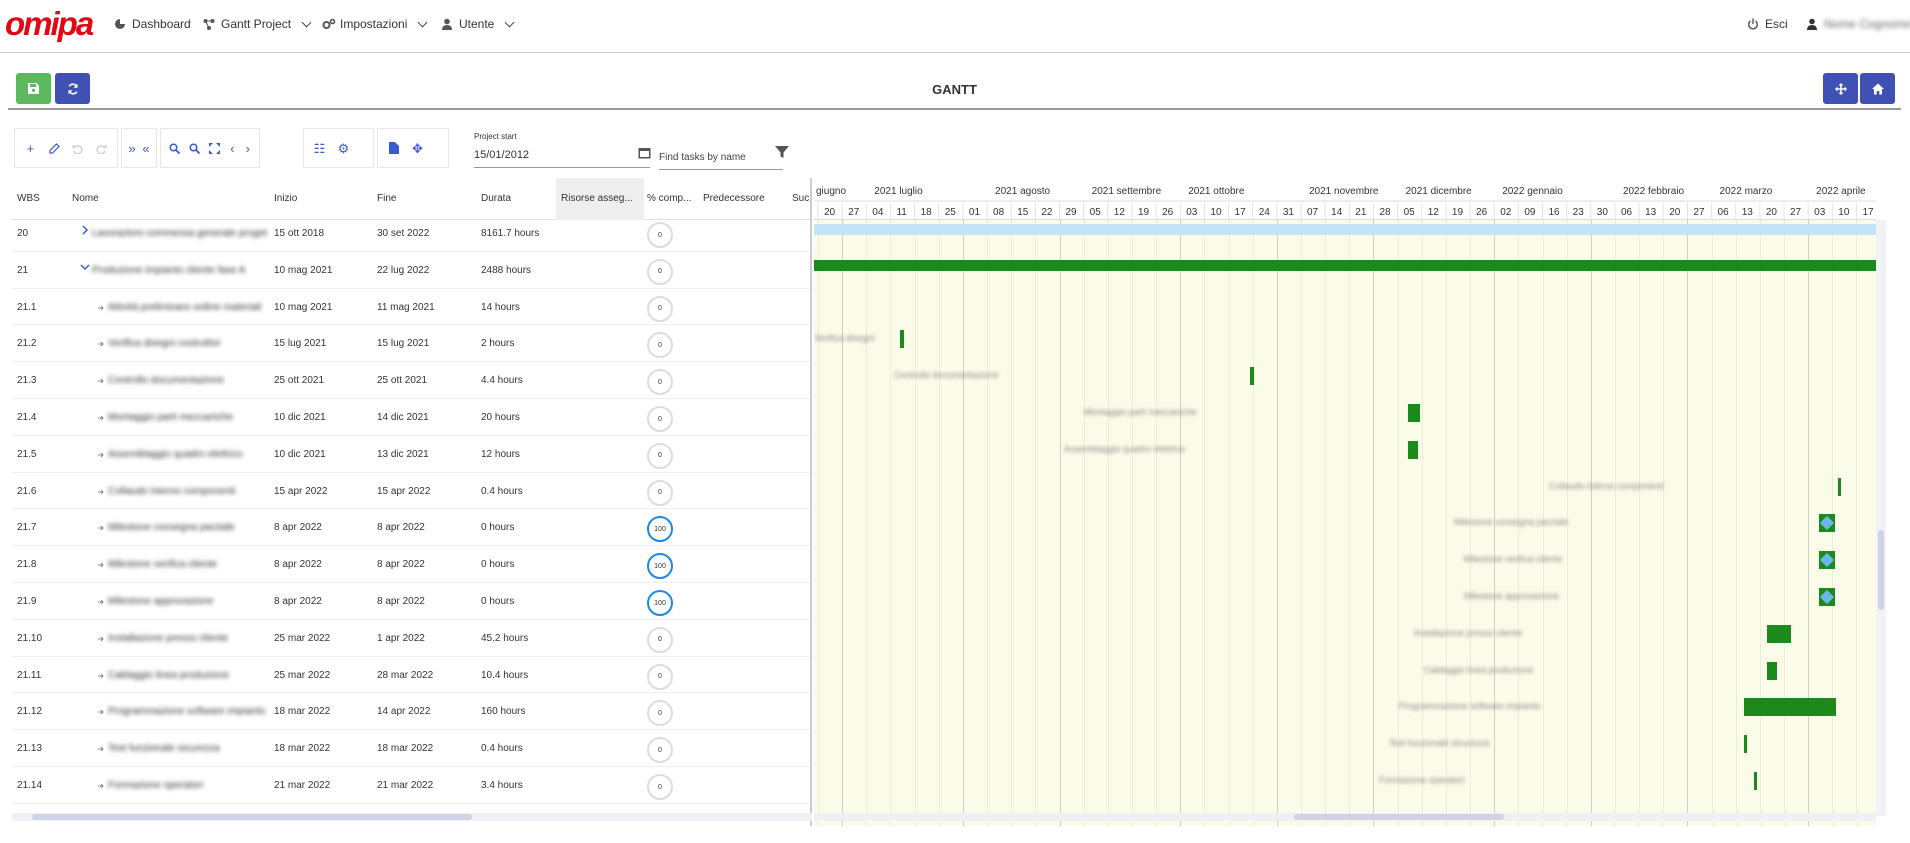 The width and height of the screenshot is (1910, 843). Describe the element at coordinates (496, 198) in the screenshot. I see `col-durata: Durata` at that location.